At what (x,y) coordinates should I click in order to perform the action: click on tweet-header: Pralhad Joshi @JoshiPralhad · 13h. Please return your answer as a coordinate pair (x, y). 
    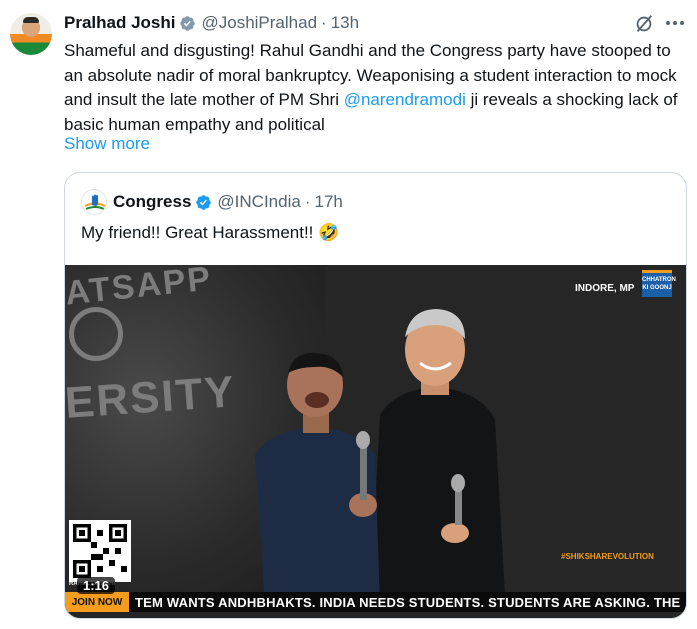
    Looking at the image, I should click on (211, 23).